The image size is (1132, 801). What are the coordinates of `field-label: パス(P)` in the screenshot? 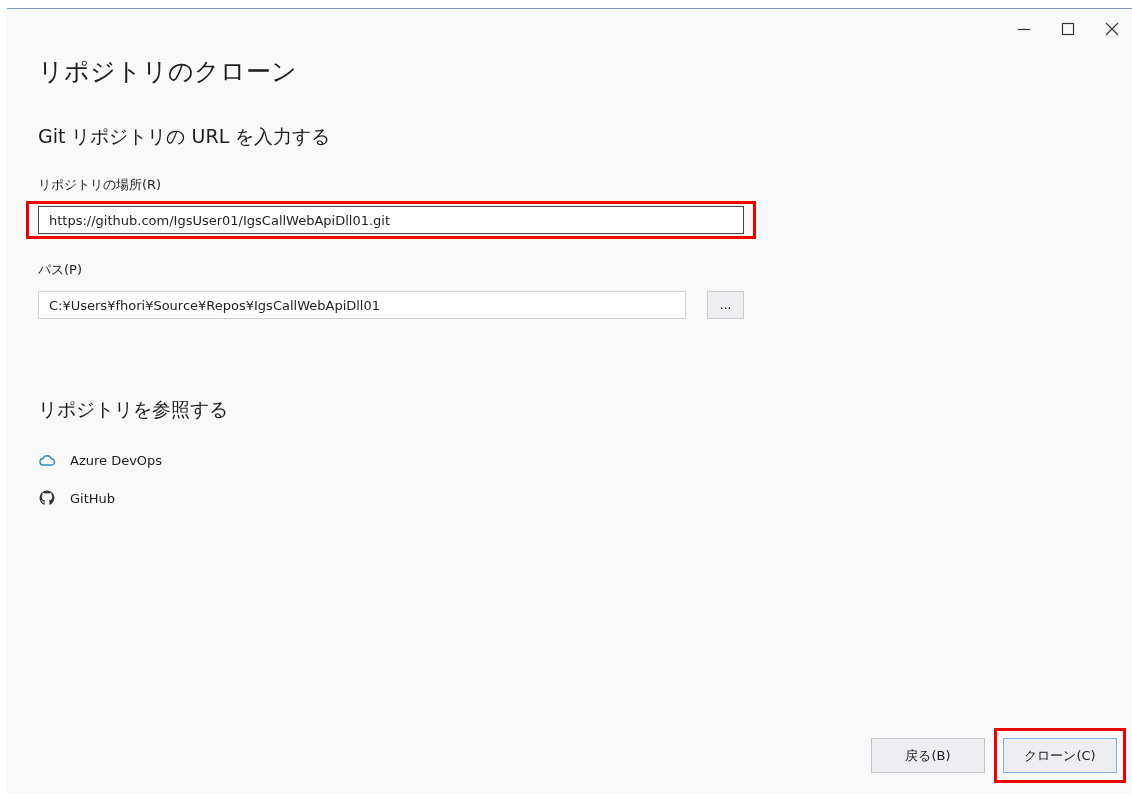 It's located at (60, 270).